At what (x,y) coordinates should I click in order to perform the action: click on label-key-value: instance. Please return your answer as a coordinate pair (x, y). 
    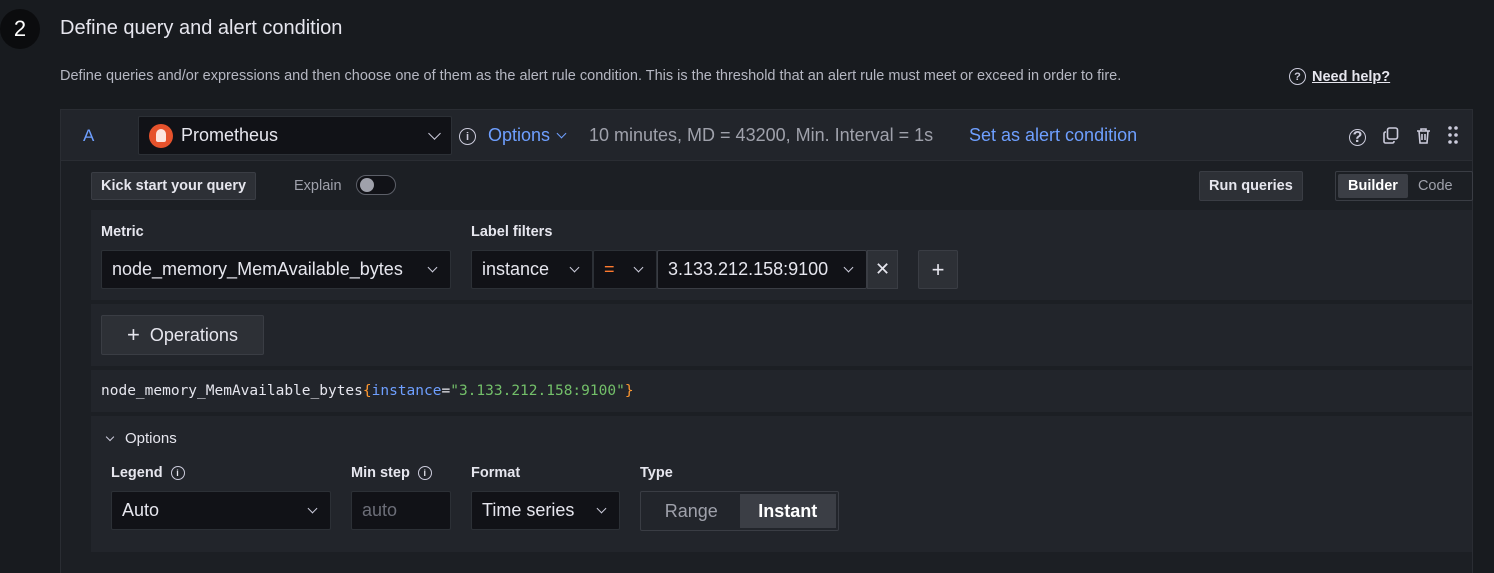
    Looking at the image, I should click on (516, 269).